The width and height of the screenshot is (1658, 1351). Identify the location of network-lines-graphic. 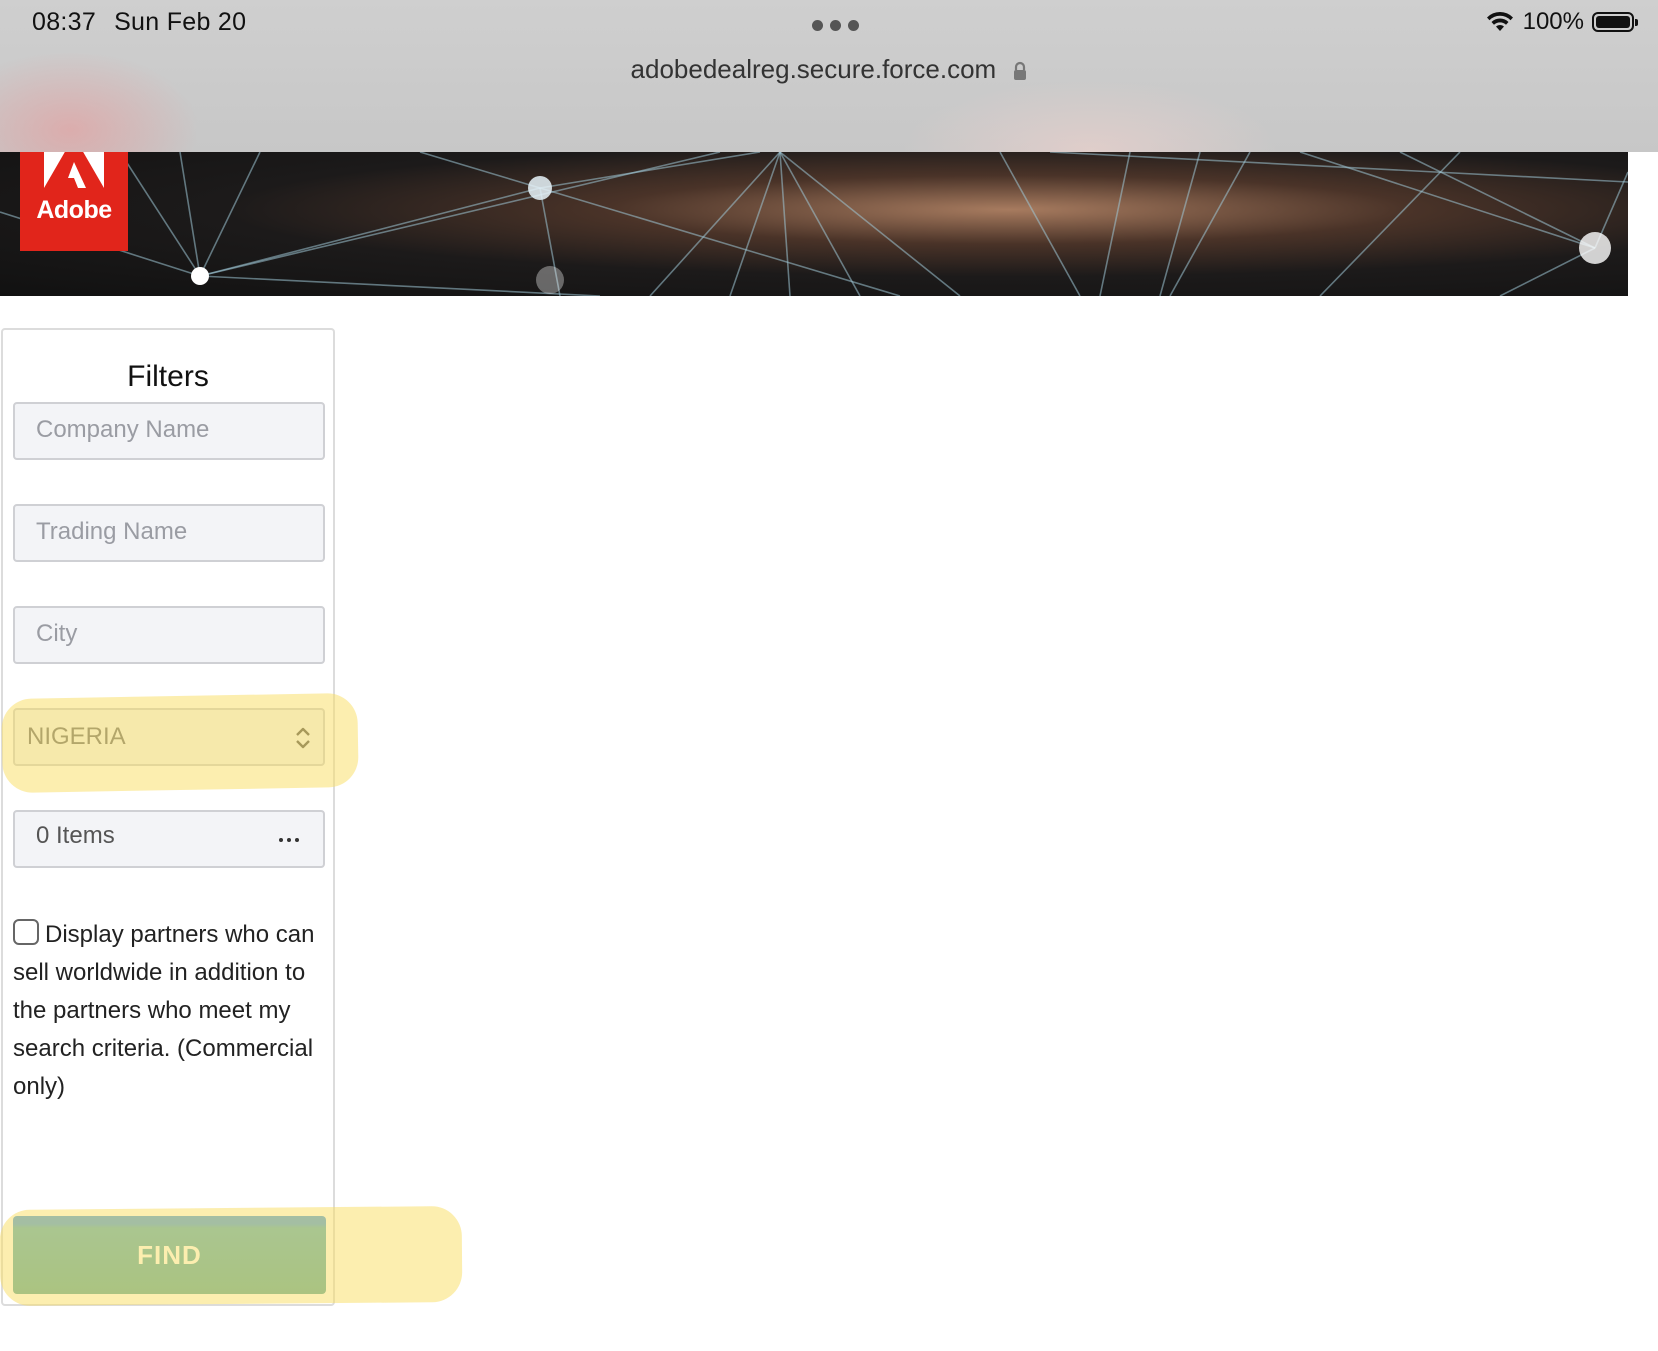
(814, 224).